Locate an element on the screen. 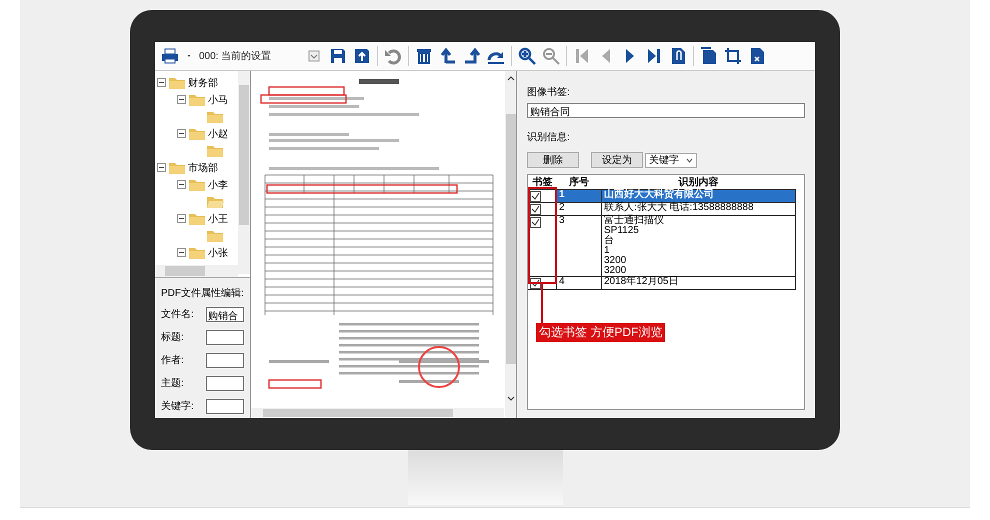  table-cell: 富士通扫描仪 SP1125 台 1 3200 3200 is located at coordinates (699, 246).